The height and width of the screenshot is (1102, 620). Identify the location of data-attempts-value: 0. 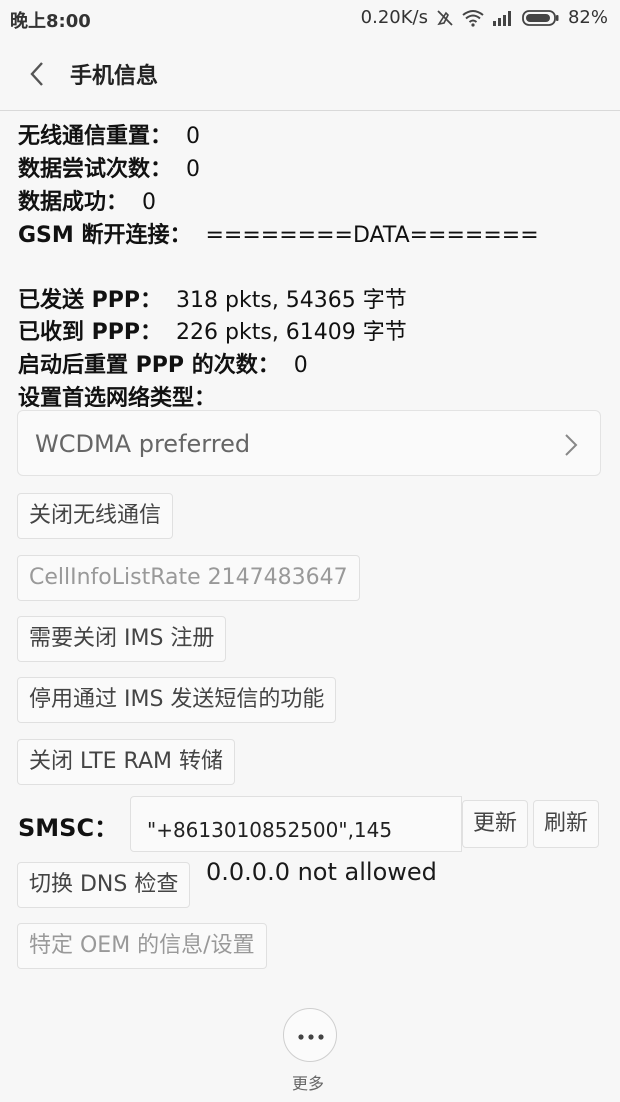
(193, 169).